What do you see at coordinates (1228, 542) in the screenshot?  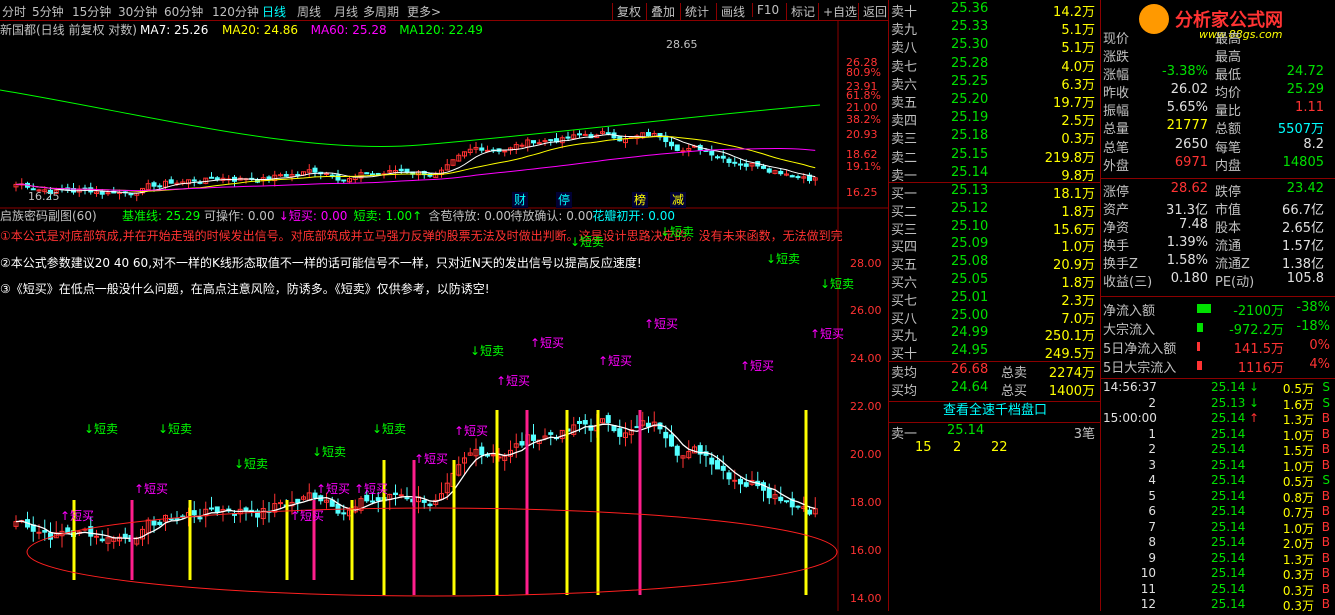 I see `tick-price: 25.14` at bounding box center [1228, 542].